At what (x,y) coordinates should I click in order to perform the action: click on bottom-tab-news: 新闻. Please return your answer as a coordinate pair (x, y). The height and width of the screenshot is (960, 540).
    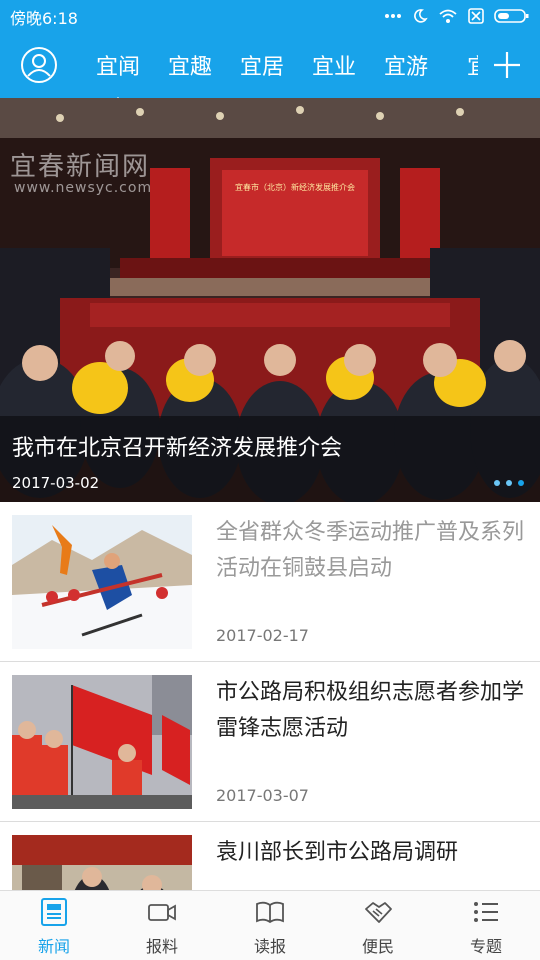
    Looking at the image, I should click on (54, 925).